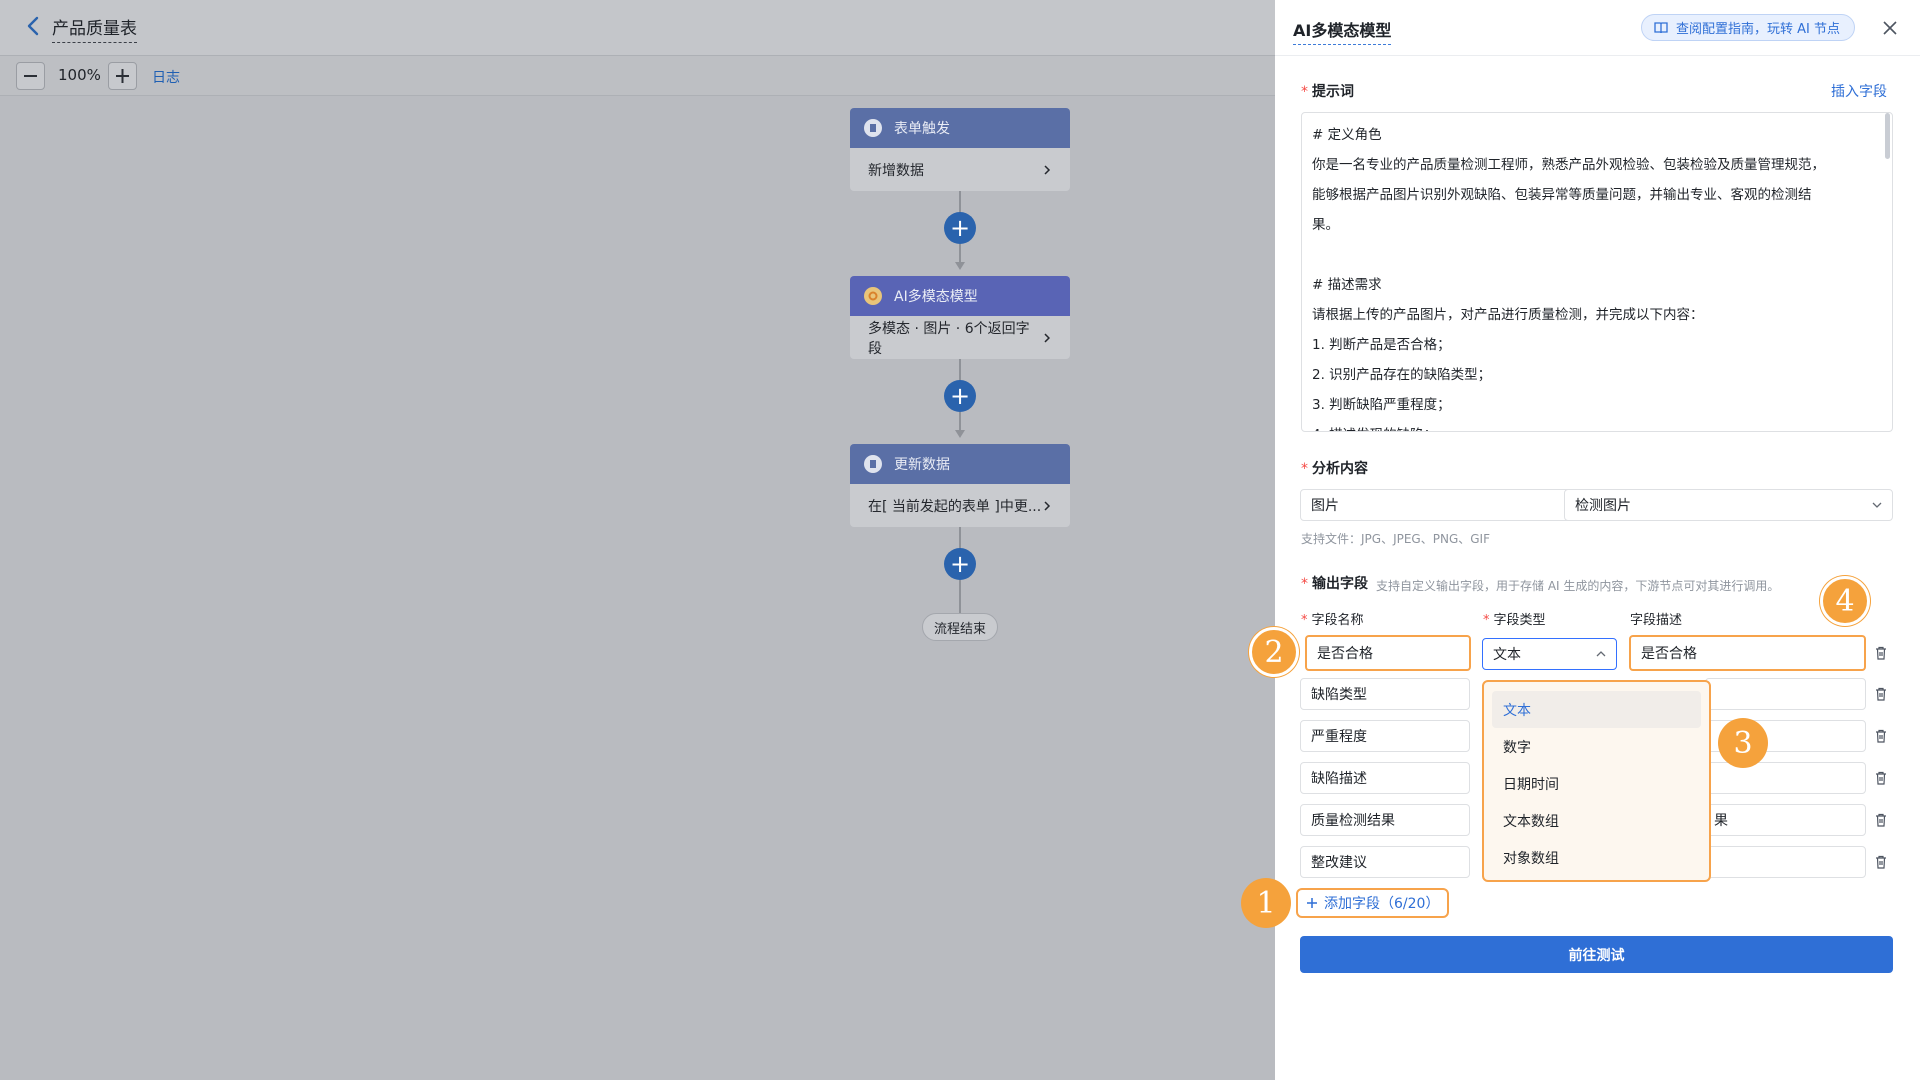  Describe the element at coordinates (166, 77) in the screenshot. I see `log-link: 日志` at that location.